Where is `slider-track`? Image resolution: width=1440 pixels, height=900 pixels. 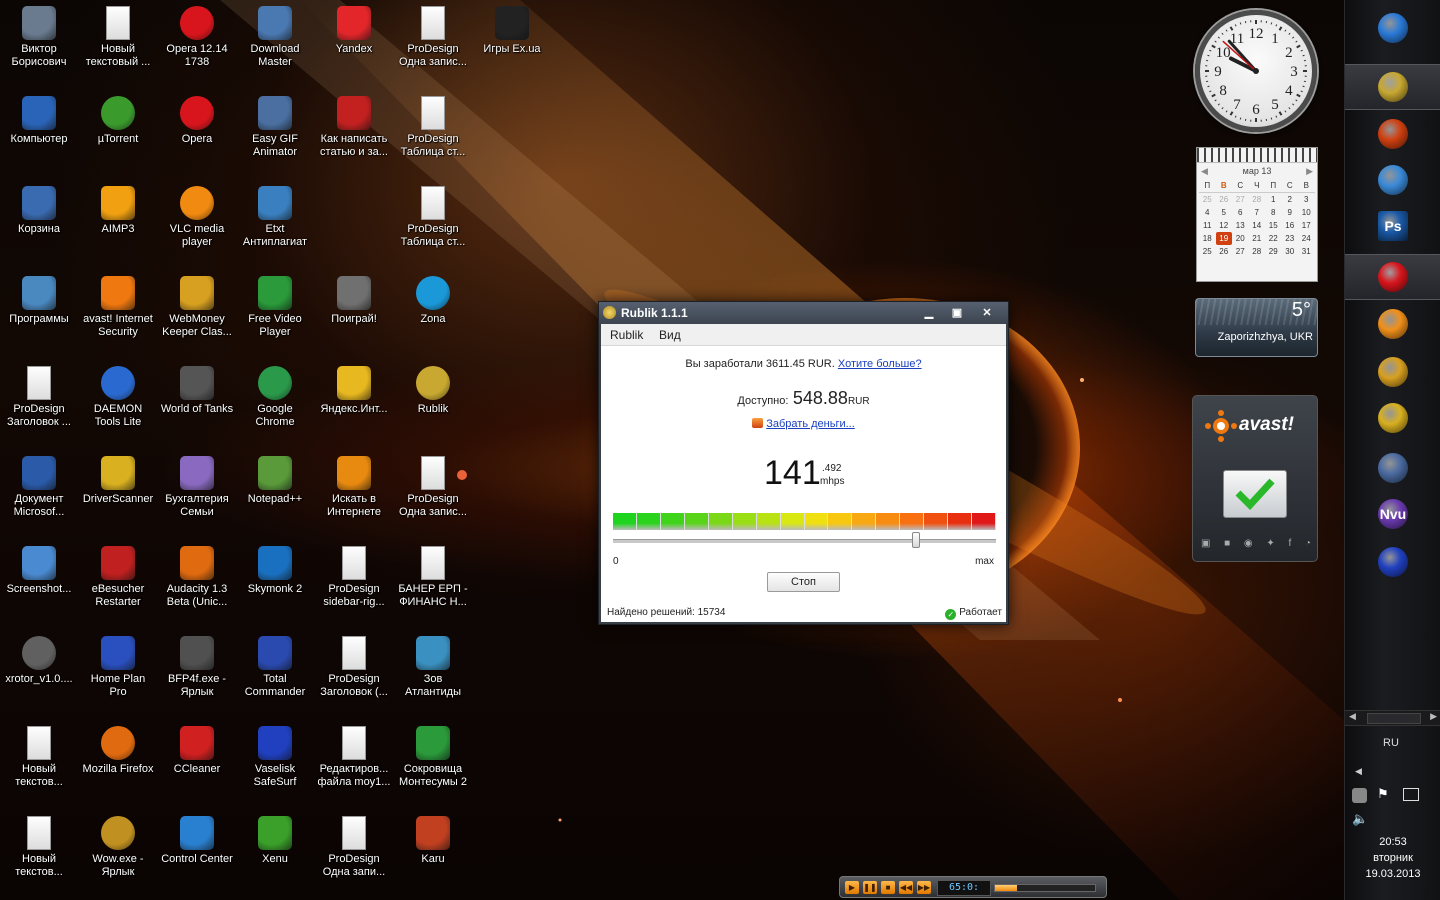
slider-track is located at coordinates (804, 541).